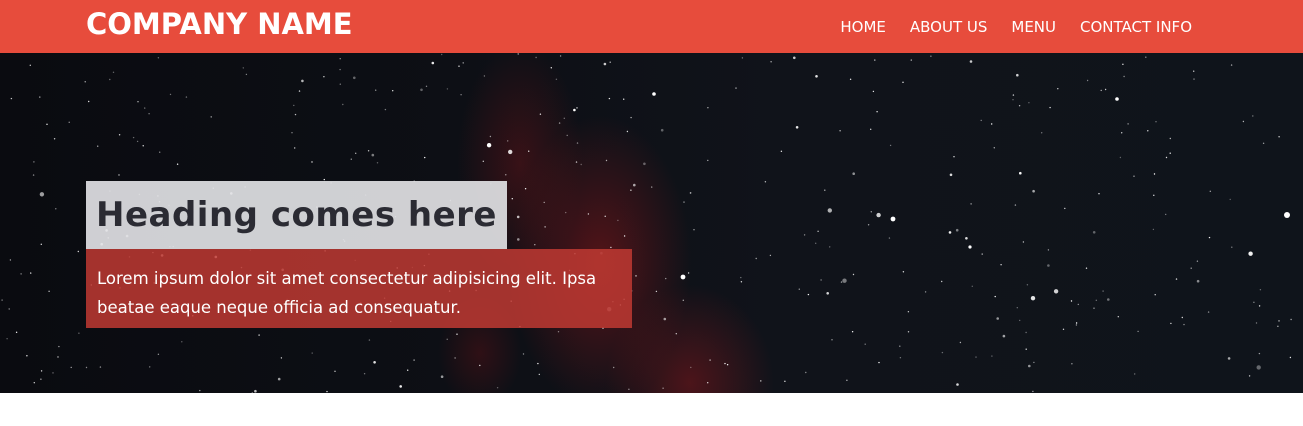 The height and width of the screenshot is (426, 1303). What do you see at coordinates (296, 215) in the screenshot?
I see `hero-heading: Heading comes here` at bounding box center [296, 215].